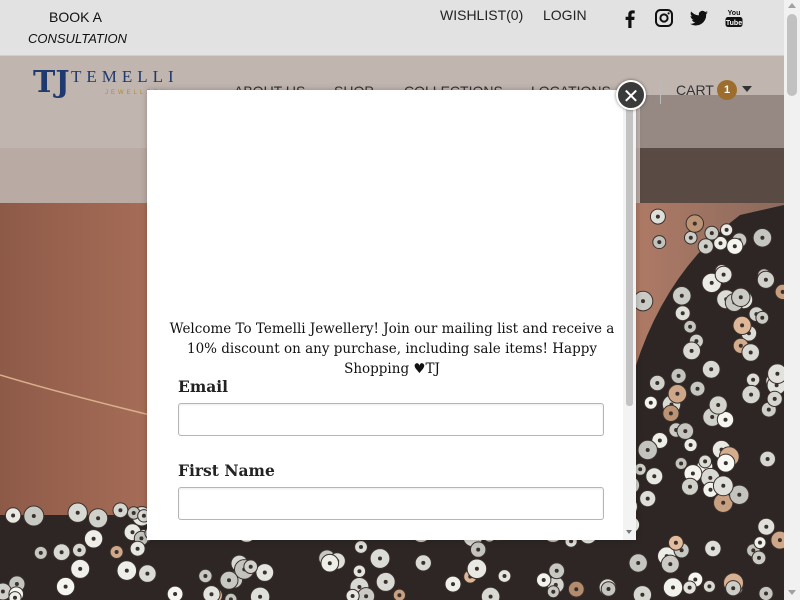 The height and width of the screenshot is (600, 800). Describe the element at coordinates (203, 386) in the screenshot. I see `email-label: Email` at that location.